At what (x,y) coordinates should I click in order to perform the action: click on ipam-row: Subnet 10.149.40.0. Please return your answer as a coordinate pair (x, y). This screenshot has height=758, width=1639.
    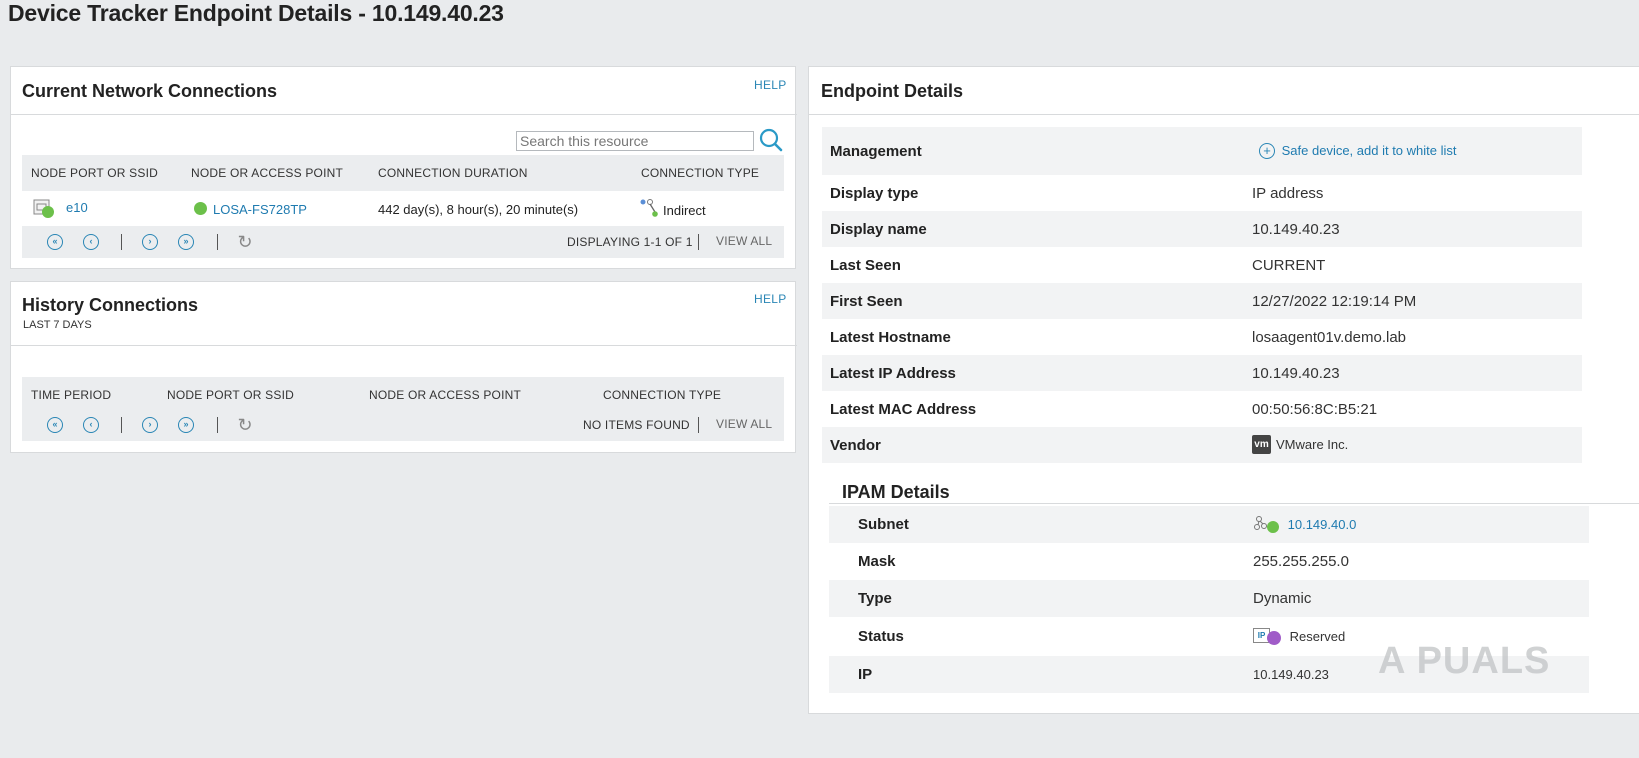
    Looking at the image, I should click on (1209, 524).